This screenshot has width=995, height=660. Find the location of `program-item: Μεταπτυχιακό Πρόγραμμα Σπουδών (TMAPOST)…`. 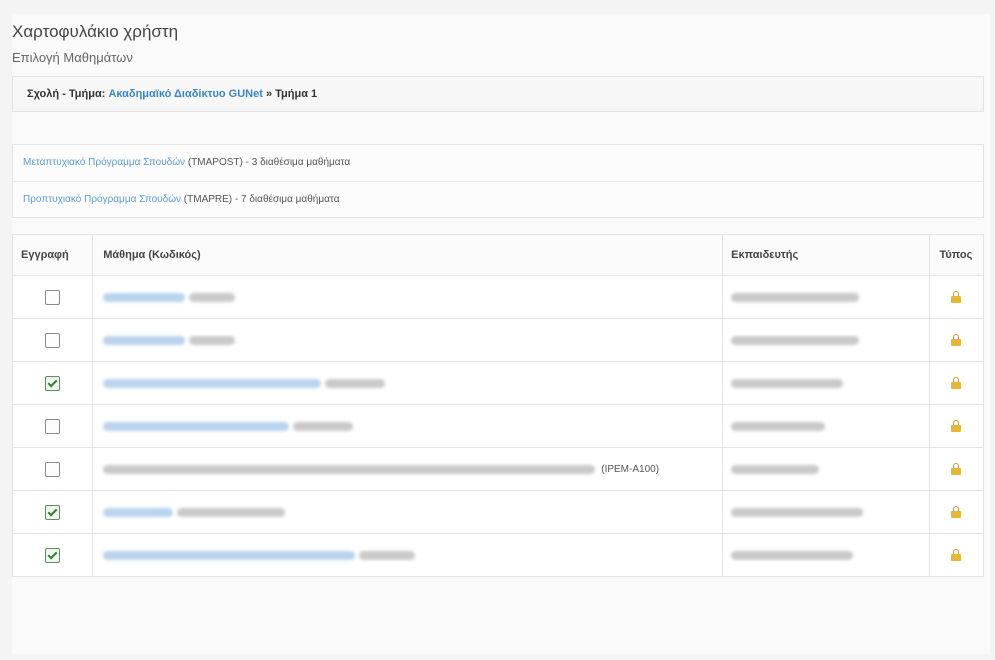

program-item: Μεταπτυχιακό Πρόγραμμα Σπουδών (TMAPOST)… is located at coordinates (498, 163).